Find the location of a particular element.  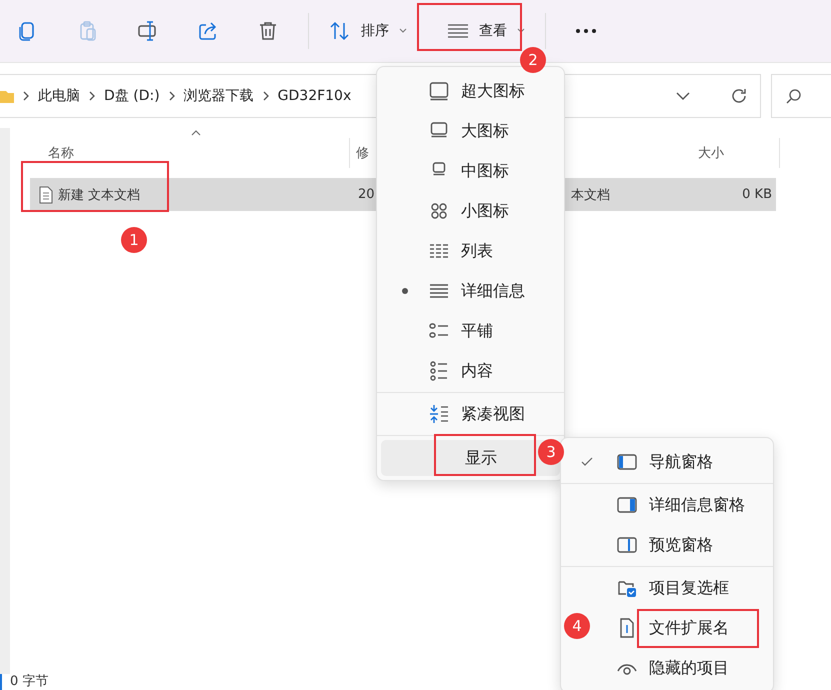

file-name: 新建 文本文档 is located at coordinates (99, 195).